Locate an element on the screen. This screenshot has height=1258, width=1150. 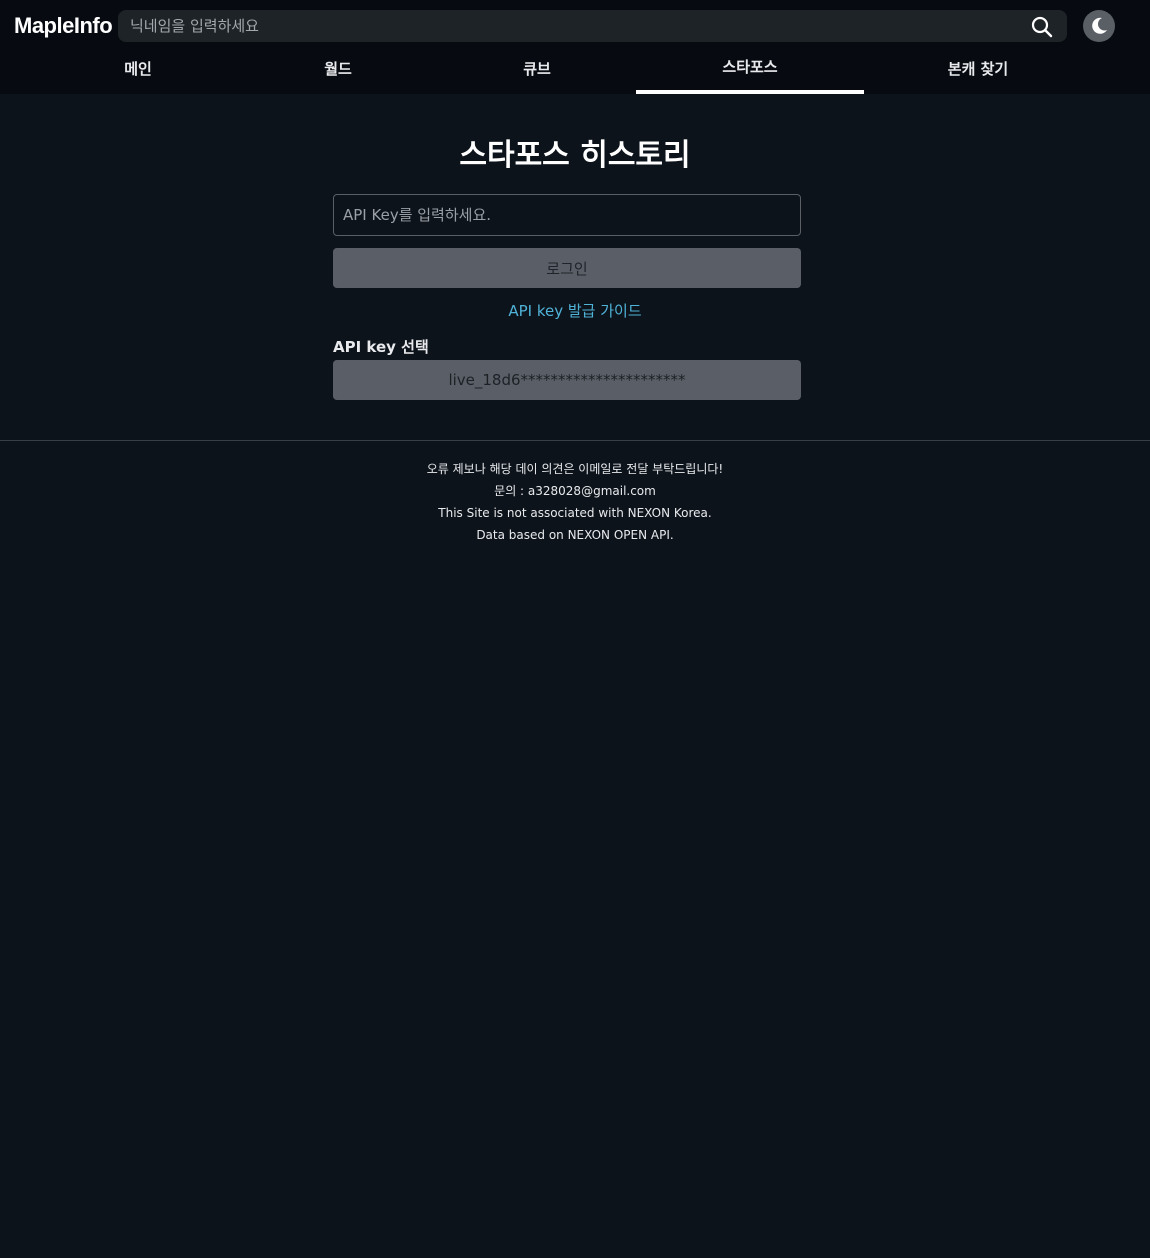
moon-icon is located at coordinates (1099, 25).